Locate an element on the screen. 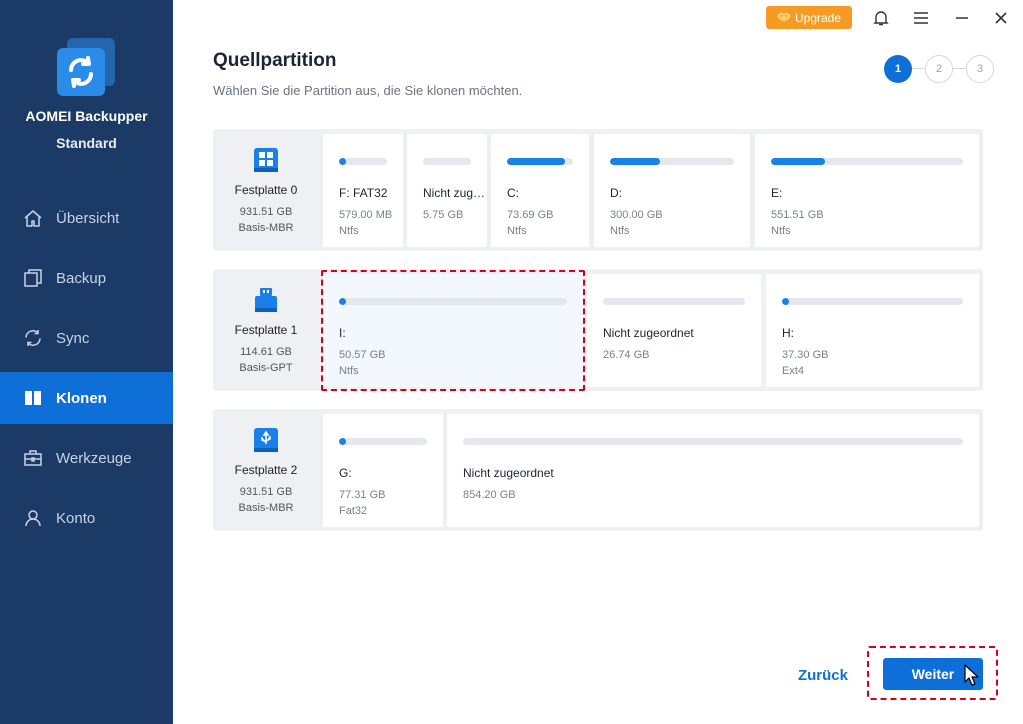 Image resolution: width=1023 pixels, height=724 pixels. sidebar-item-sync: Sync is located at coordinates (86, 338).